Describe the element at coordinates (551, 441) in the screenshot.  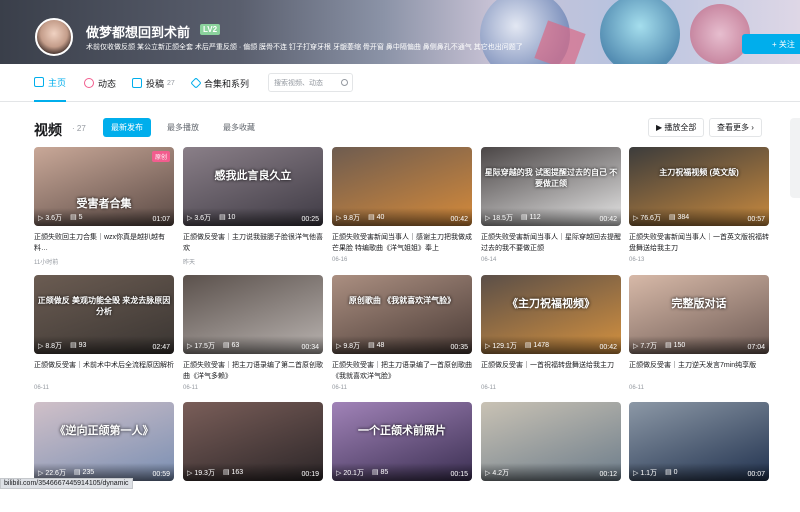
I see `video-thumbnail: ▷ 4.2万 00:12` at that location.